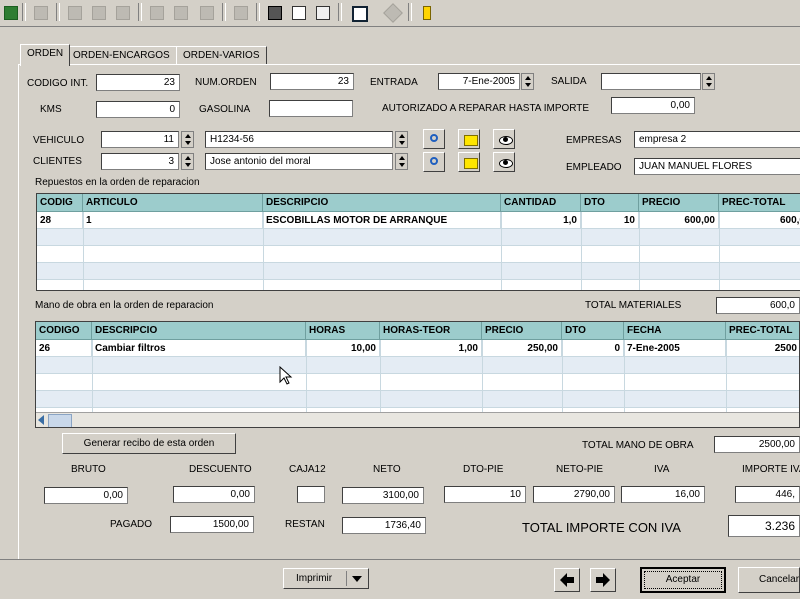 The width and height of the screenshot is (800, 599). Describe the element at coordinates (663, 494) in the screenshot. I see `iva-field: 16,00` at that location.